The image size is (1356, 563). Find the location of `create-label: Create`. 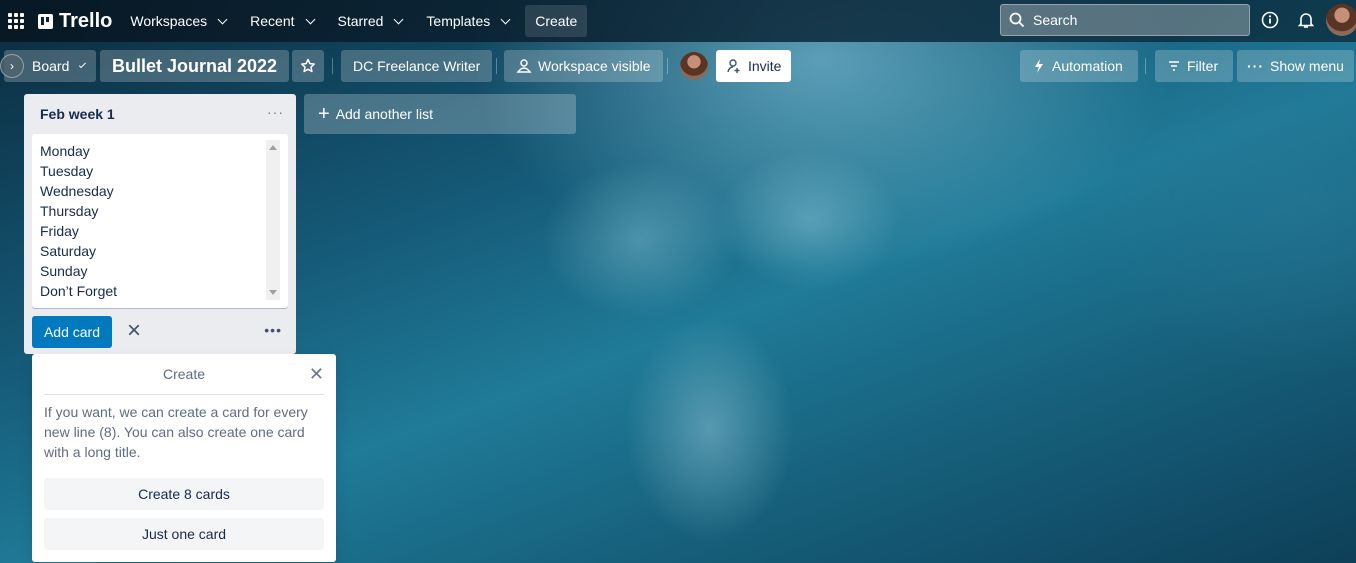

create-label: Create is located at coordinates (556, 21).